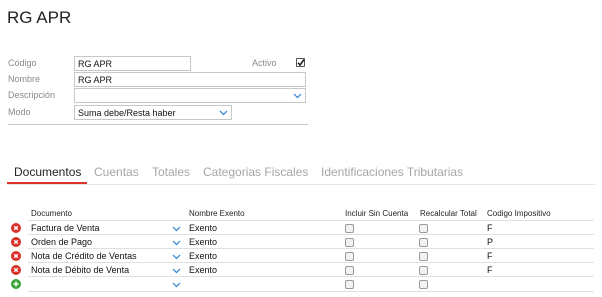 The width and height of the screenshot is (602, 297). Describe the element at coordinates (65, 228) in the screenshot. I see `documento-cell: Factura de Venta` at that location.